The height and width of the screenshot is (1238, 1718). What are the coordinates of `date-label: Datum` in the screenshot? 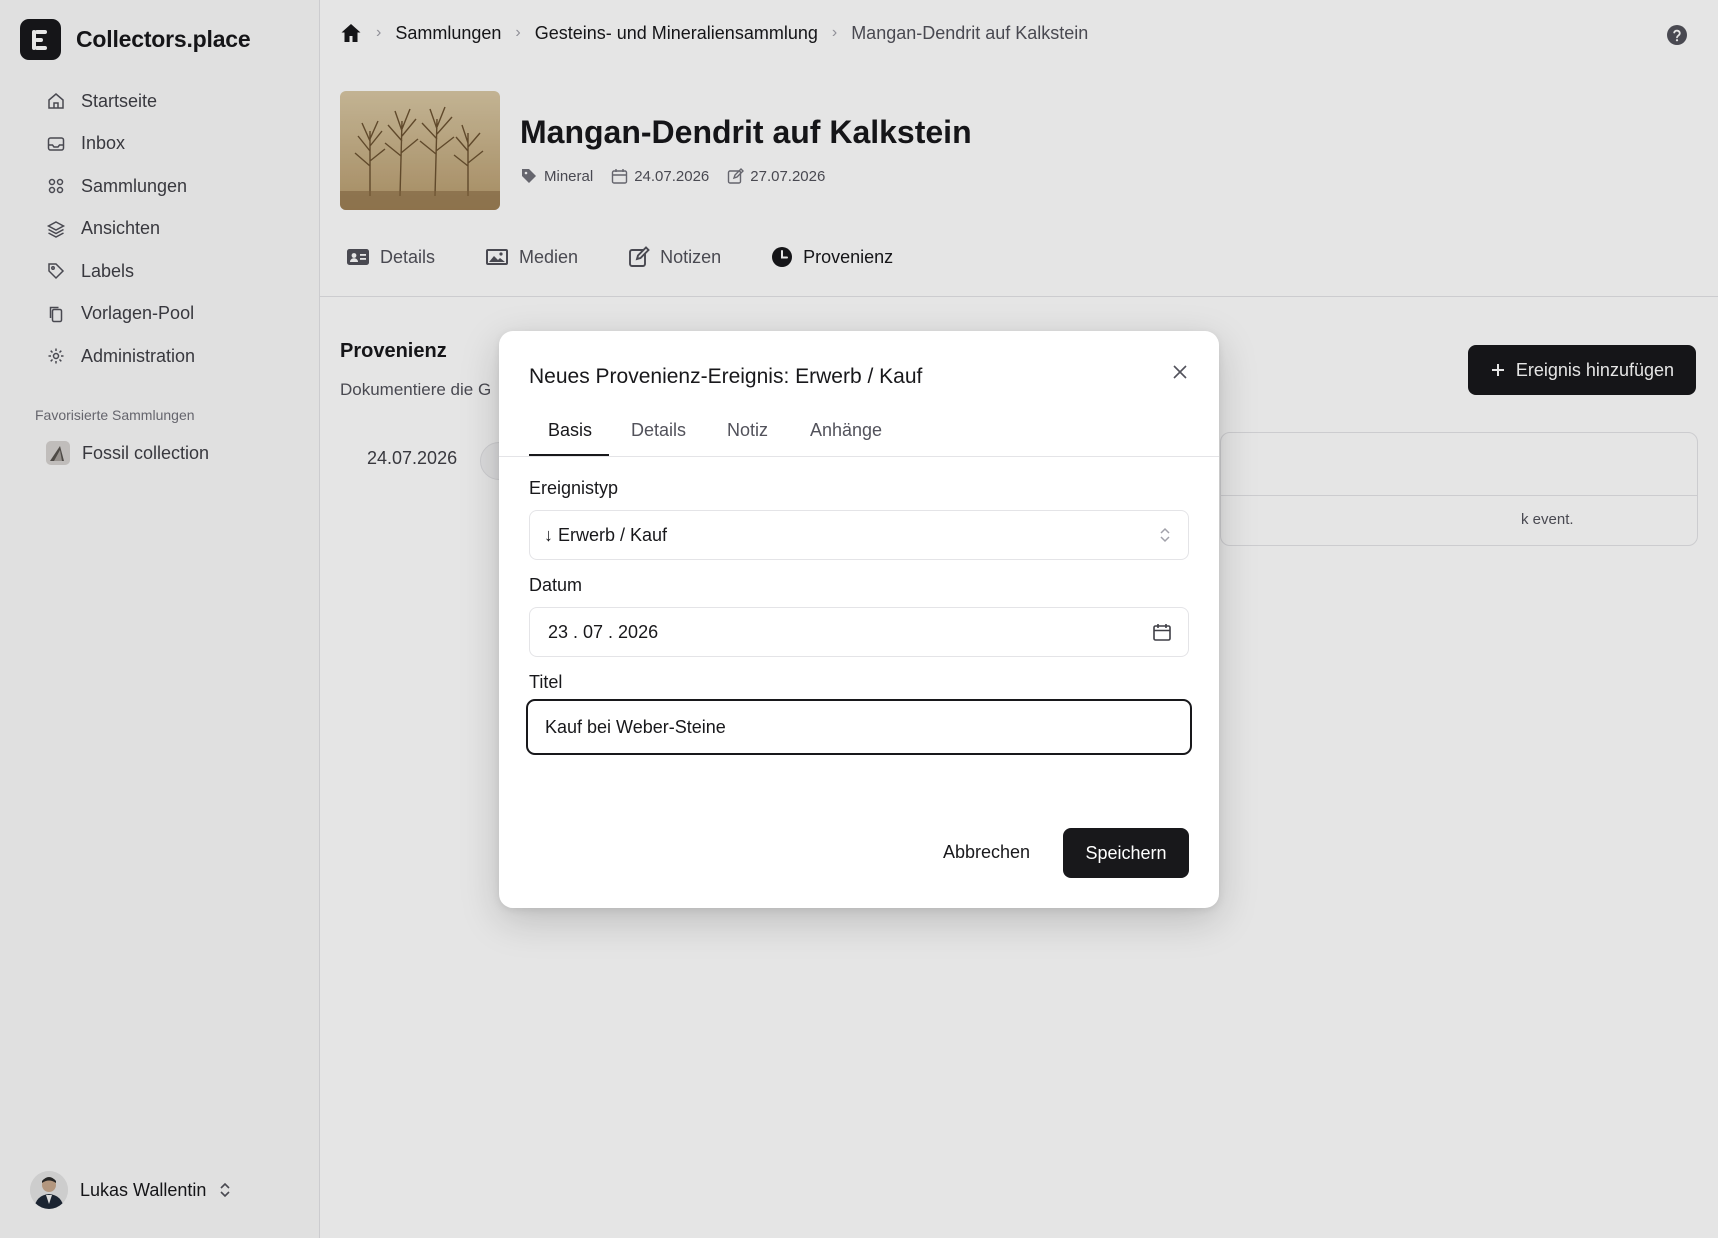 It's located at (556, 585).